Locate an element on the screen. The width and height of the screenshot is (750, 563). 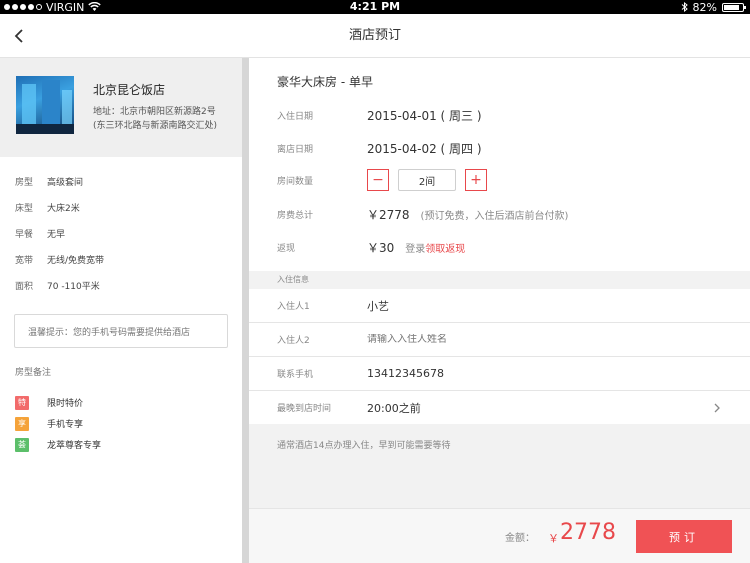
checkout-date-row: 离店日期 2015-04-02 ( 周四 ) is located at coordinates (379, 148).